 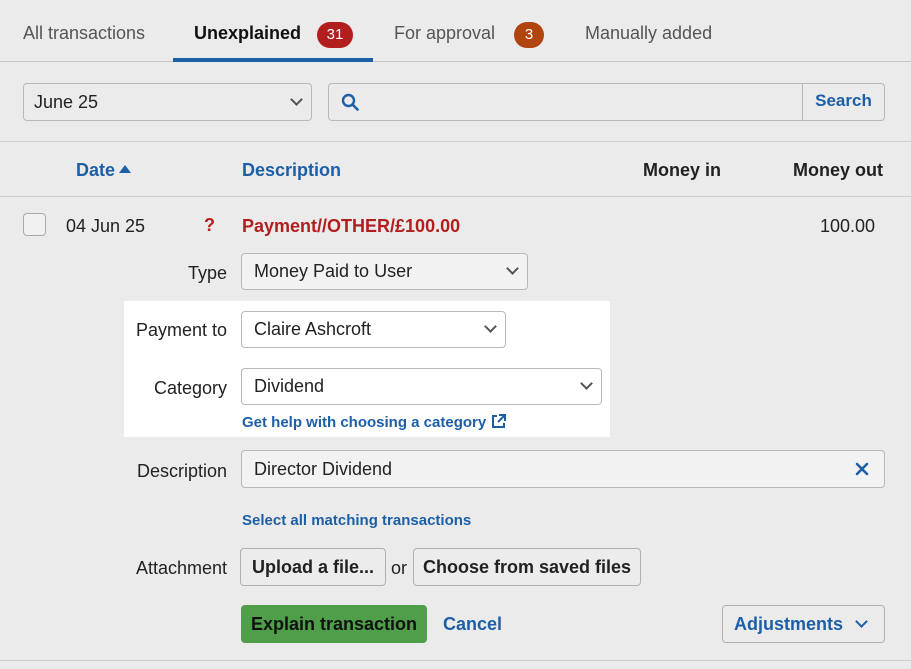 I want to click on month-select: June 25, so click(x=167, y=102).